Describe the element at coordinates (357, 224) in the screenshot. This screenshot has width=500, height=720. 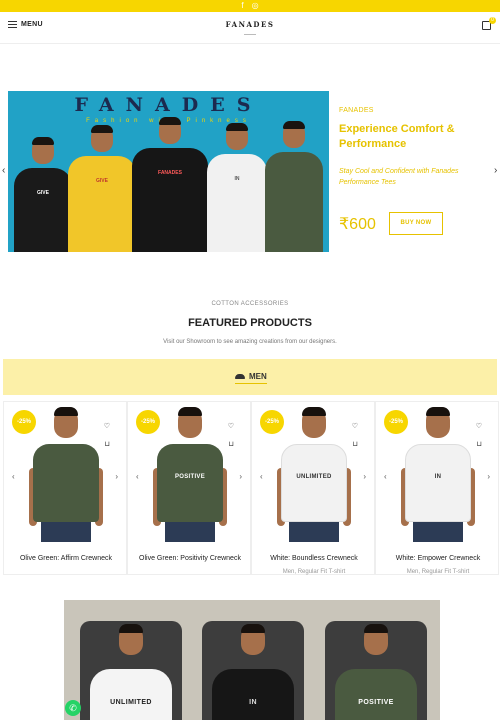
I see `hero-price: ₹600` at that location.